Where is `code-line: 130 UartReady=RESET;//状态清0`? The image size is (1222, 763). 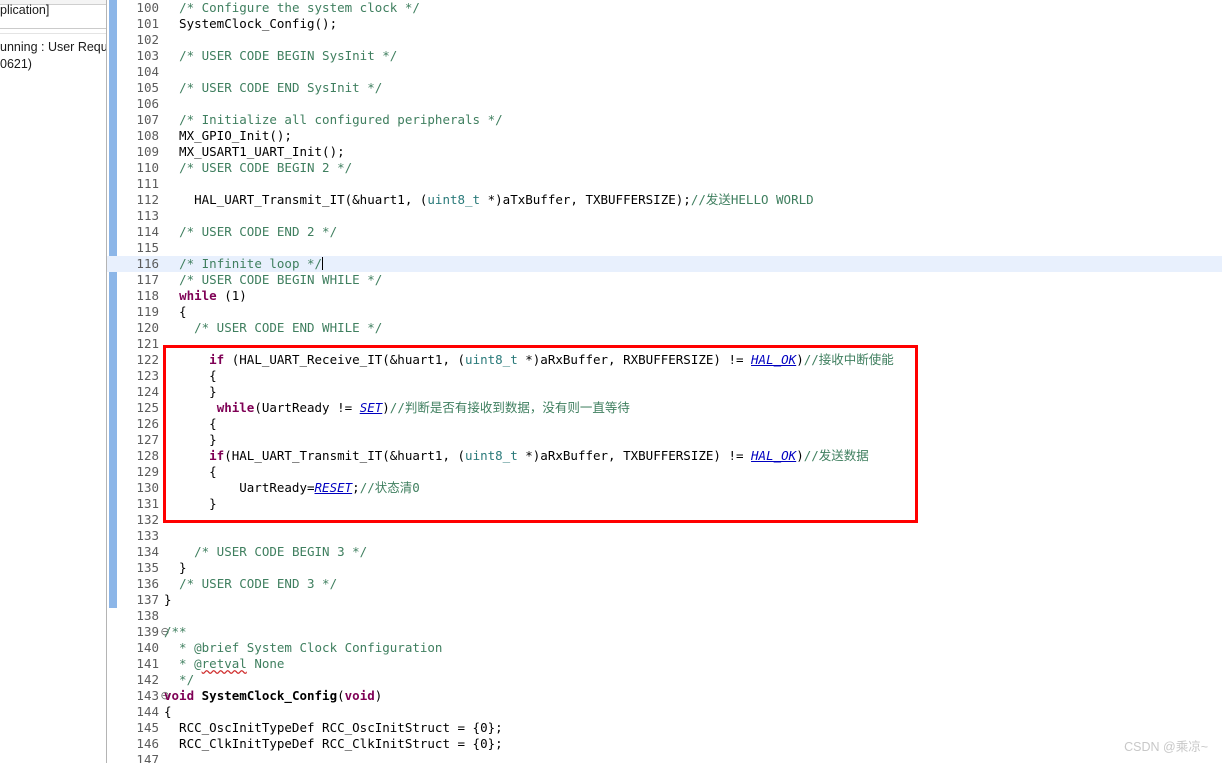 code-line: 130 UartReady=RESET;//状态清0 is located at coordinates (664, 488).